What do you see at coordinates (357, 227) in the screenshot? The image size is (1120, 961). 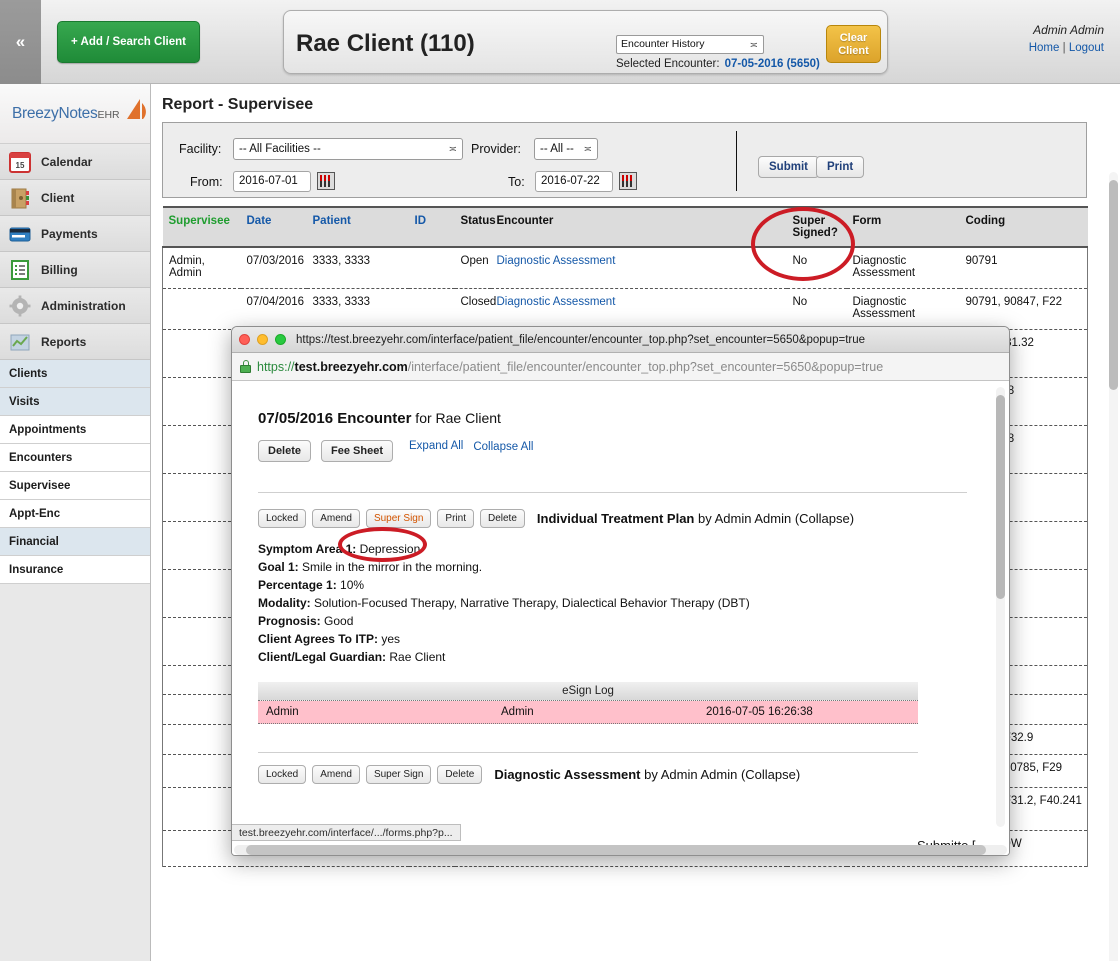 I see `col-patient: Patient` at bounding box center [357, 227].